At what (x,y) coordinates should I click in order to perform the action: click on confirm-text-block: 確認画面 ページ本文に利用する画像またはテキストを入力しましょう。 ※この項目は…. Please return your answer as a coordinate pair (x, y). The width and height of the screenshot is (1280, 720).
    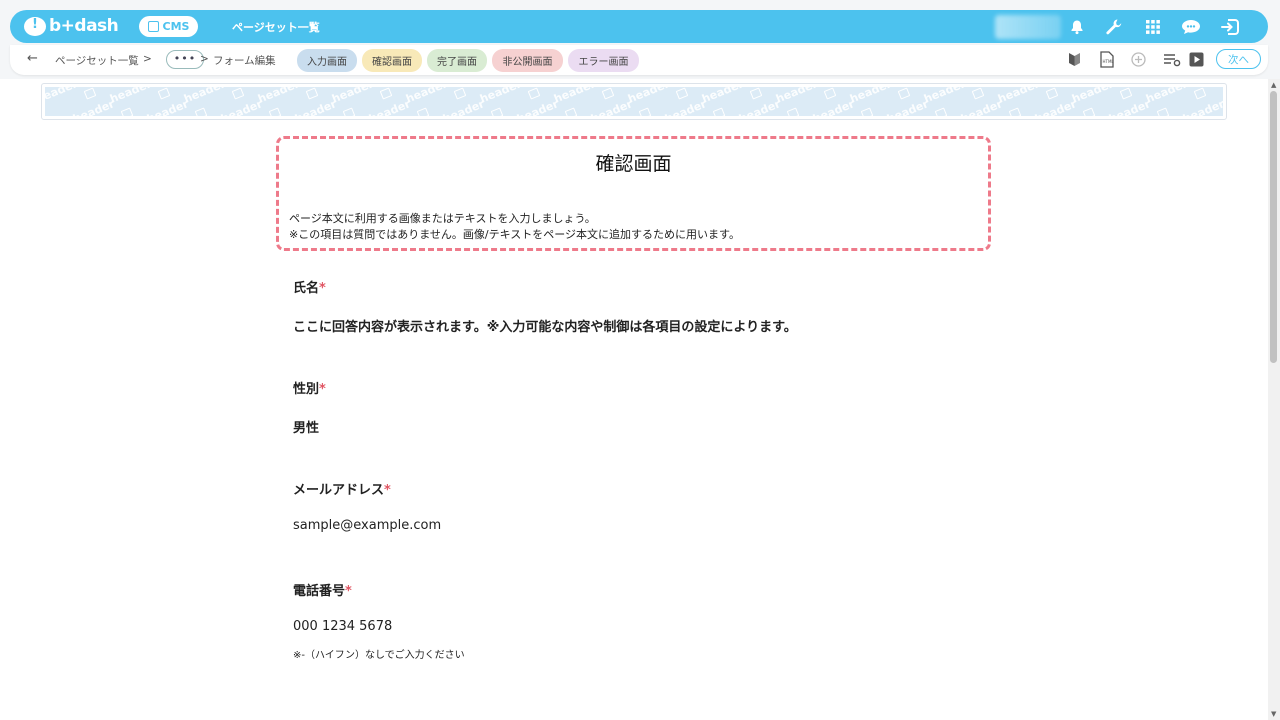
    Looking at the image, I should click on (633, 193).